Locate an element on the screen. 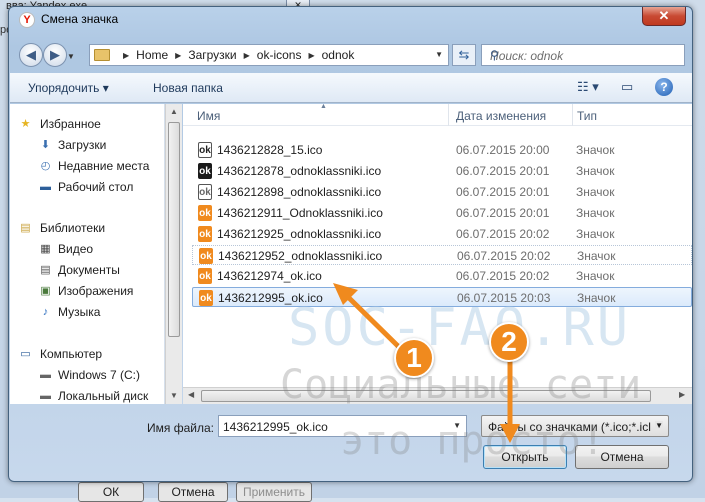 This screenshot has height=502, width=705. file-date: 06.07.2015 20:03 is located at coordinates (504, 298).